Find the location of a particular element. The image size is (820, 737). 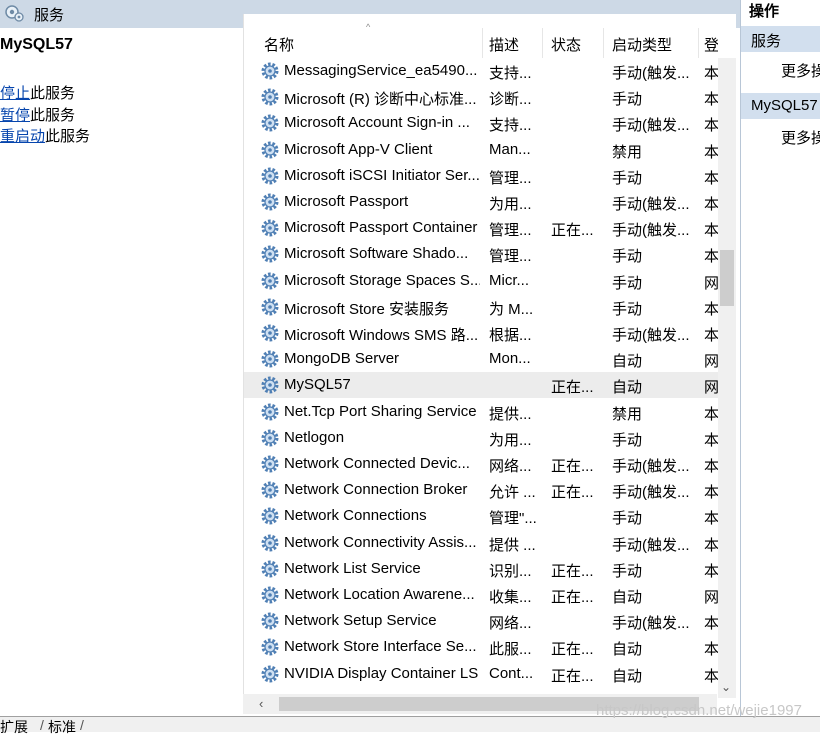

stop-service-link: 停止 is located at coordinates (15, 93).